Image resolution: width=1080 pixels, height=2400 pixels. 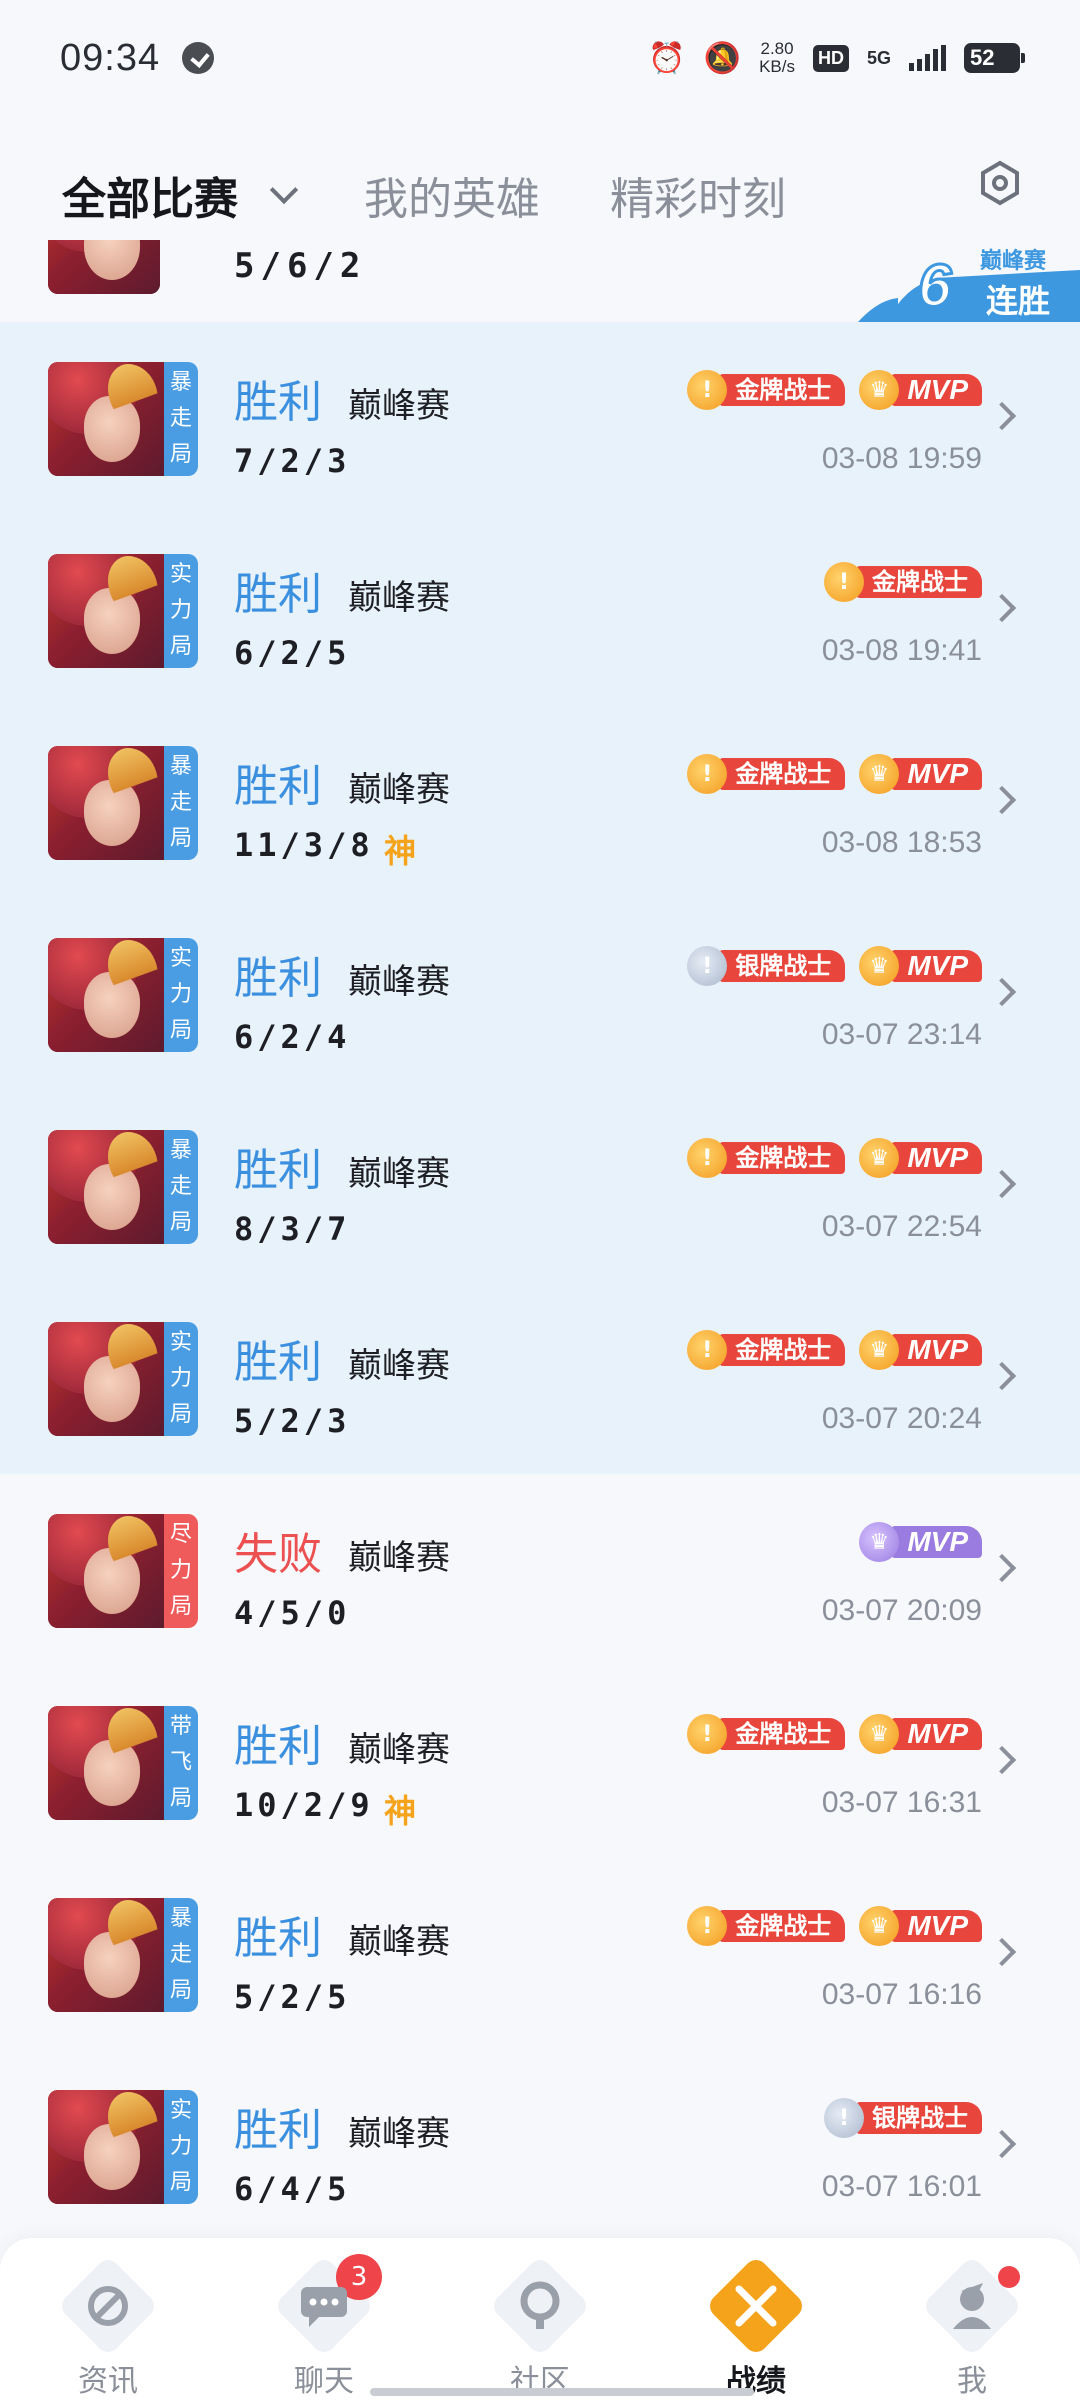 I want to click on settings-icon, so click(x=1000, y=183).